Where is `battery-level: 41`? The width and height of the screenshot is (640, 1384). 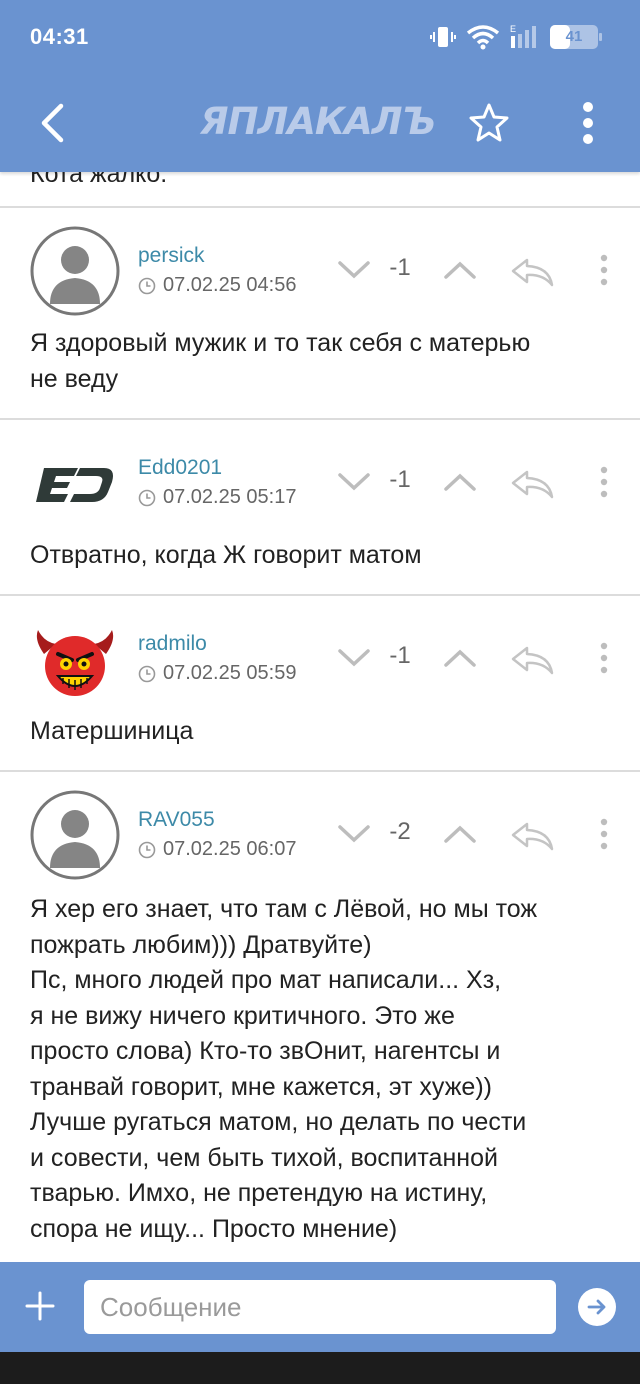
battery-level: 41 is located at coordinates (574, 36).